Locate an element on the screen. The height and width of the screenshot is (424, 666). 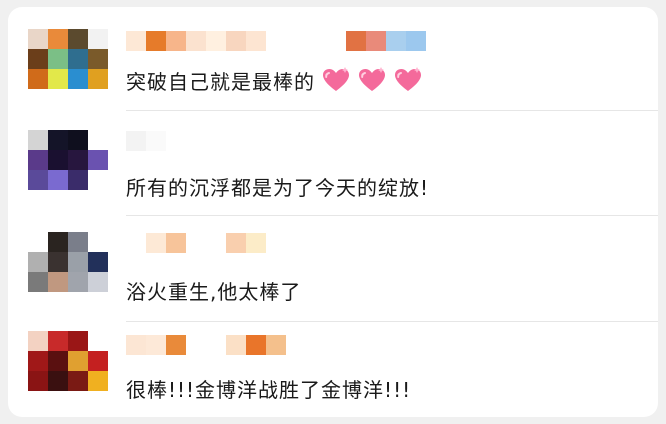
comment-text: 突破自己就是最棒的 is located at coordinates (220, 81).